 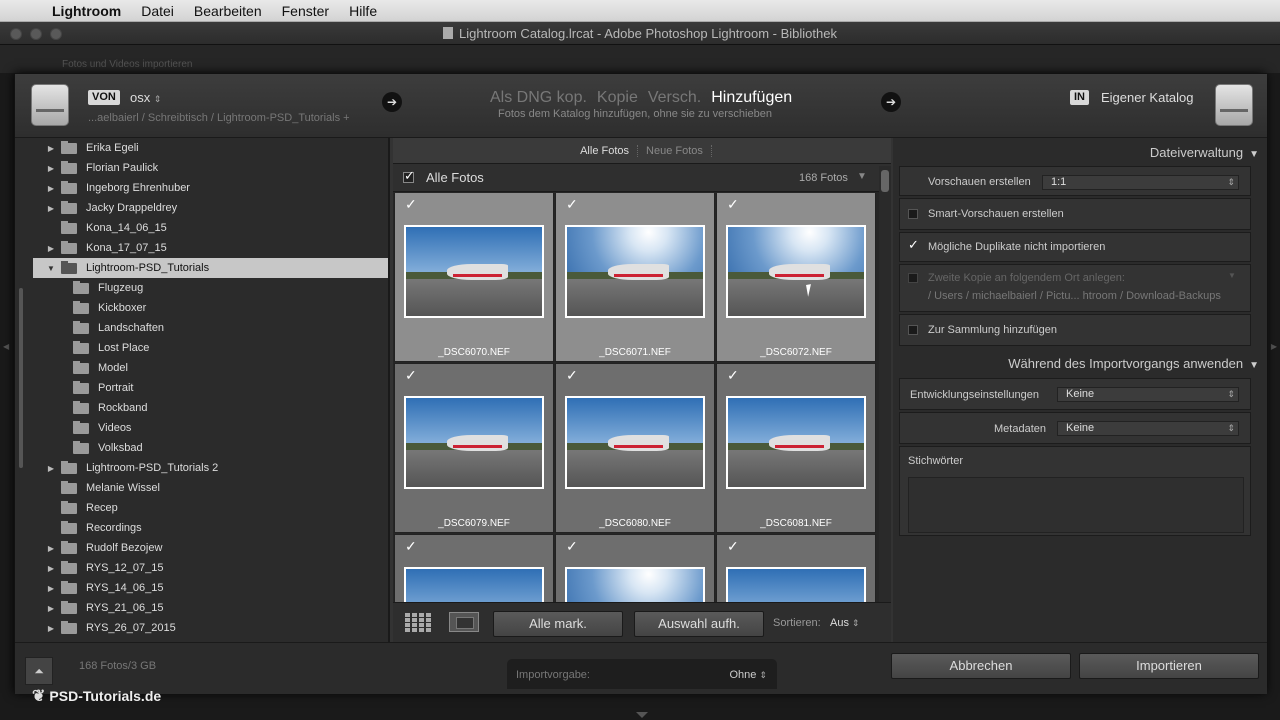 I want to click on folder-item: ▶ Erika Egeli, so click(x=210, y=148).